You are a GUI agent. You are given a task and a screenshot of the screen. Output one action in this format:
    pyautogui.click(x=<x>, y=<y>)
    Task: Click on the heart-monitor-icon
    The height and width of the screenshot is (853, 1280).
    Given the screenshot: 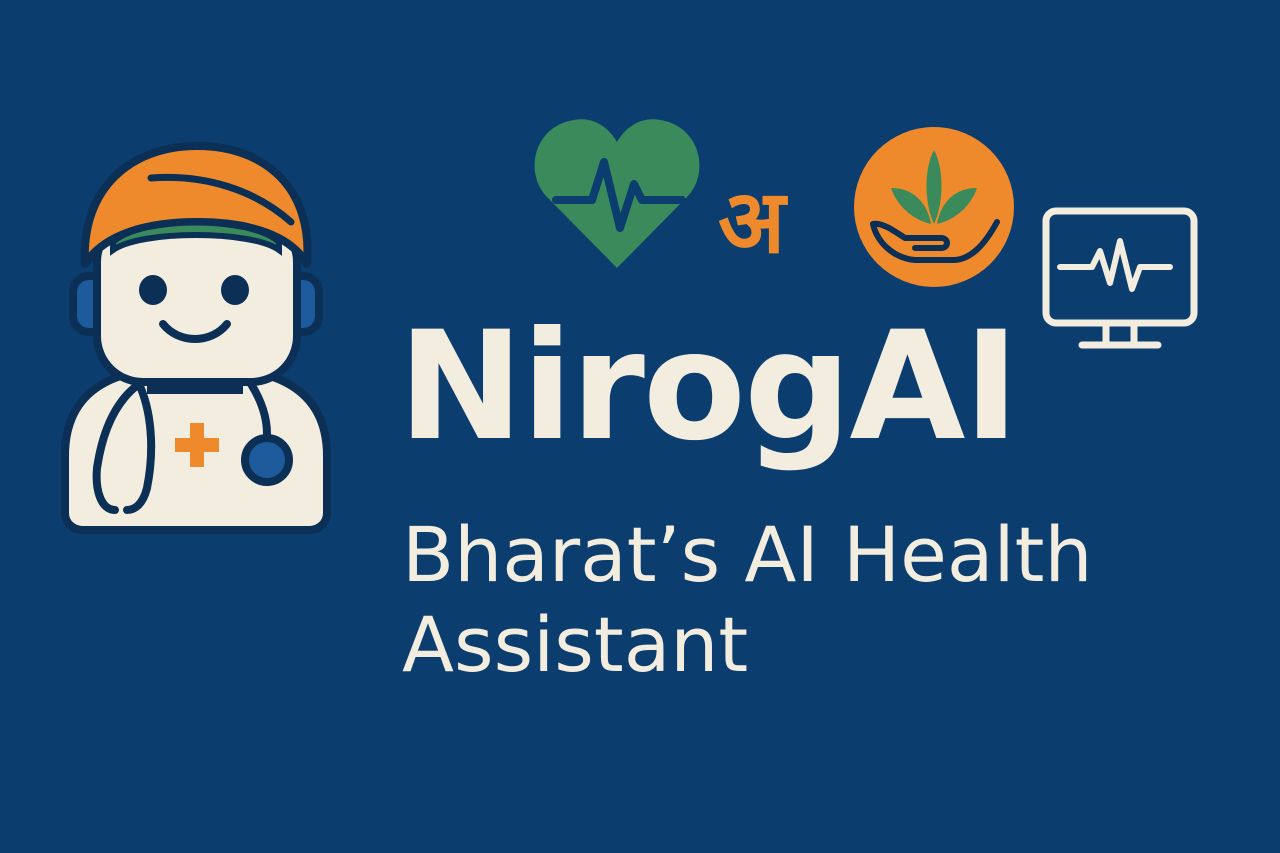 What is the action you would take?
    pyautogui.click(x=1120, y=278)
    